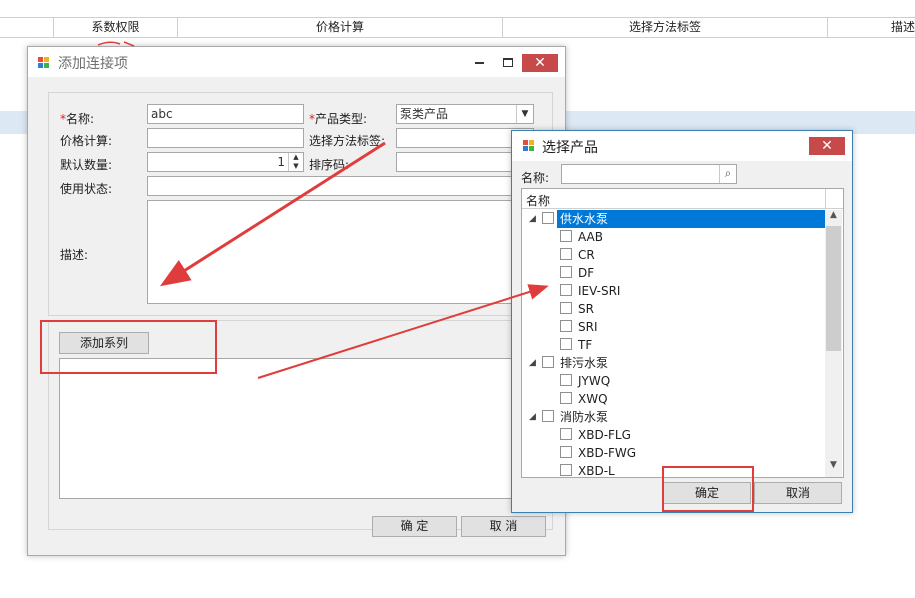 This screenshot has height=598, width=915. Describe the element at coordinates (272, 214) in the screenshot. I see `arrow-to-description` at that location.